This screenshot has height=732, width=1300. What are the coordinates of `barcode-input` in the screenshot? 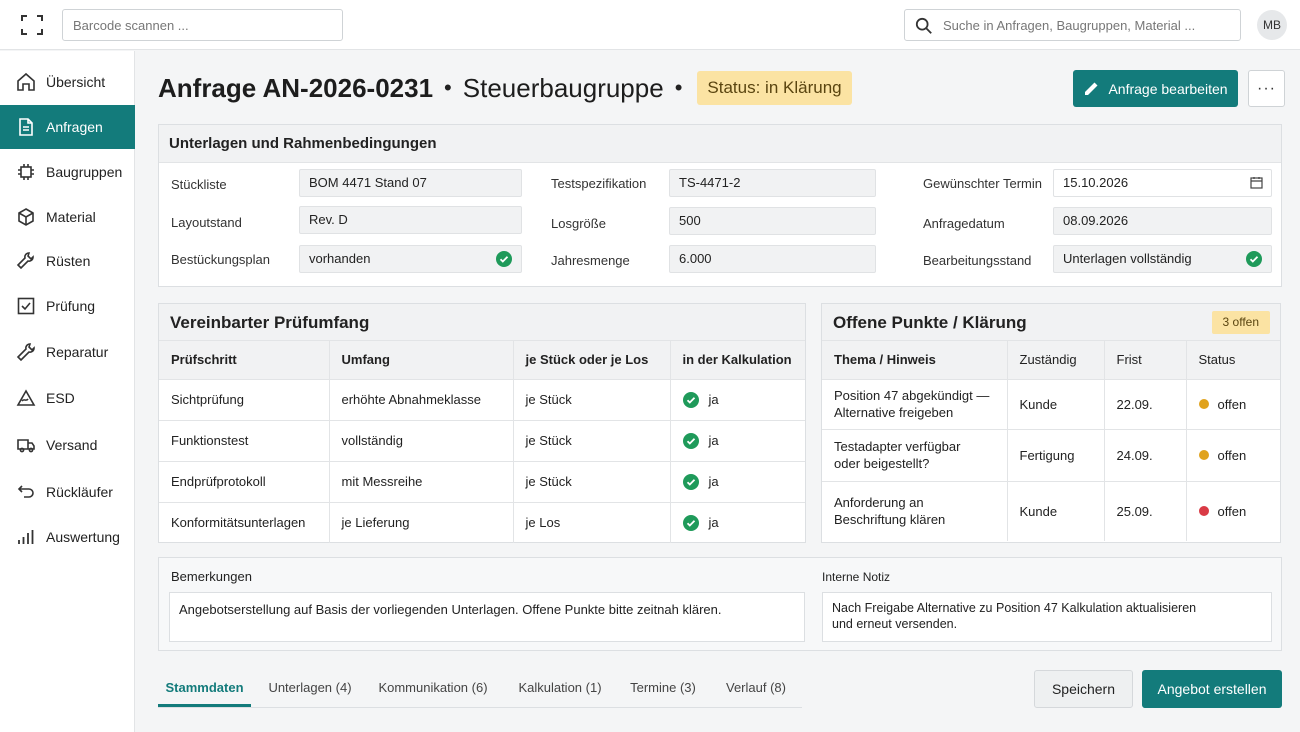 It's located at (202, 25).